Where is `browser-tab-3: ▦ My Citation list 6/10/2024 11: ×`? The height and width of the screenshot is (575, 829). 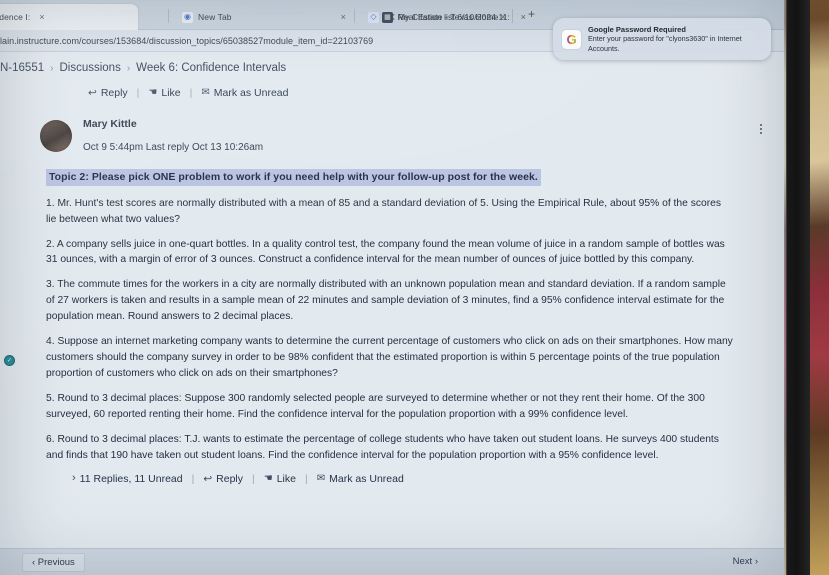 browser-tab-3: ▦ My Citation list 6/10/2024 11: × is located at coordinates (452, 17).